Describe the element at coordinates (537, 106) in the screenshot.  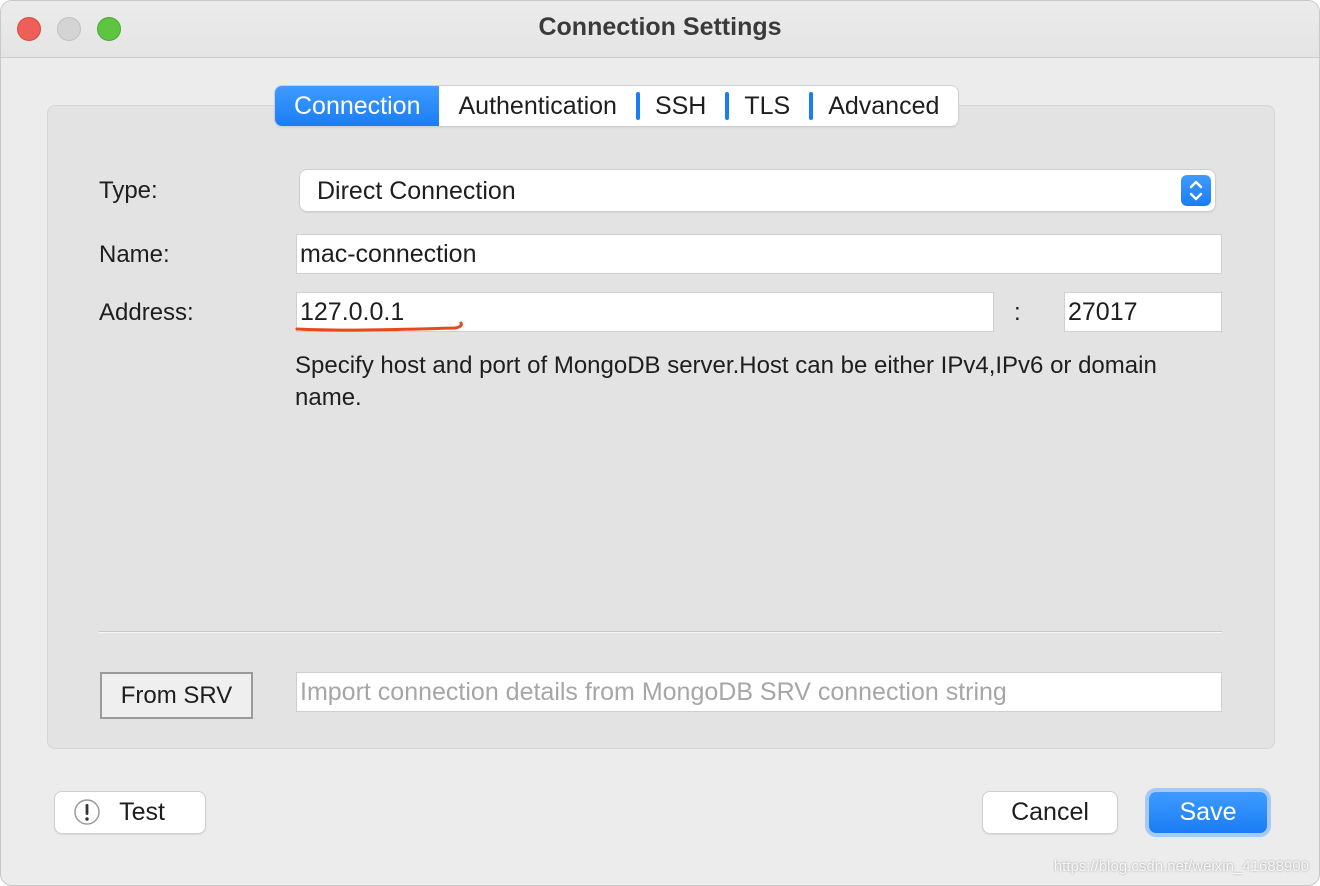
I see `tab-authentication: Authentication` at that location.